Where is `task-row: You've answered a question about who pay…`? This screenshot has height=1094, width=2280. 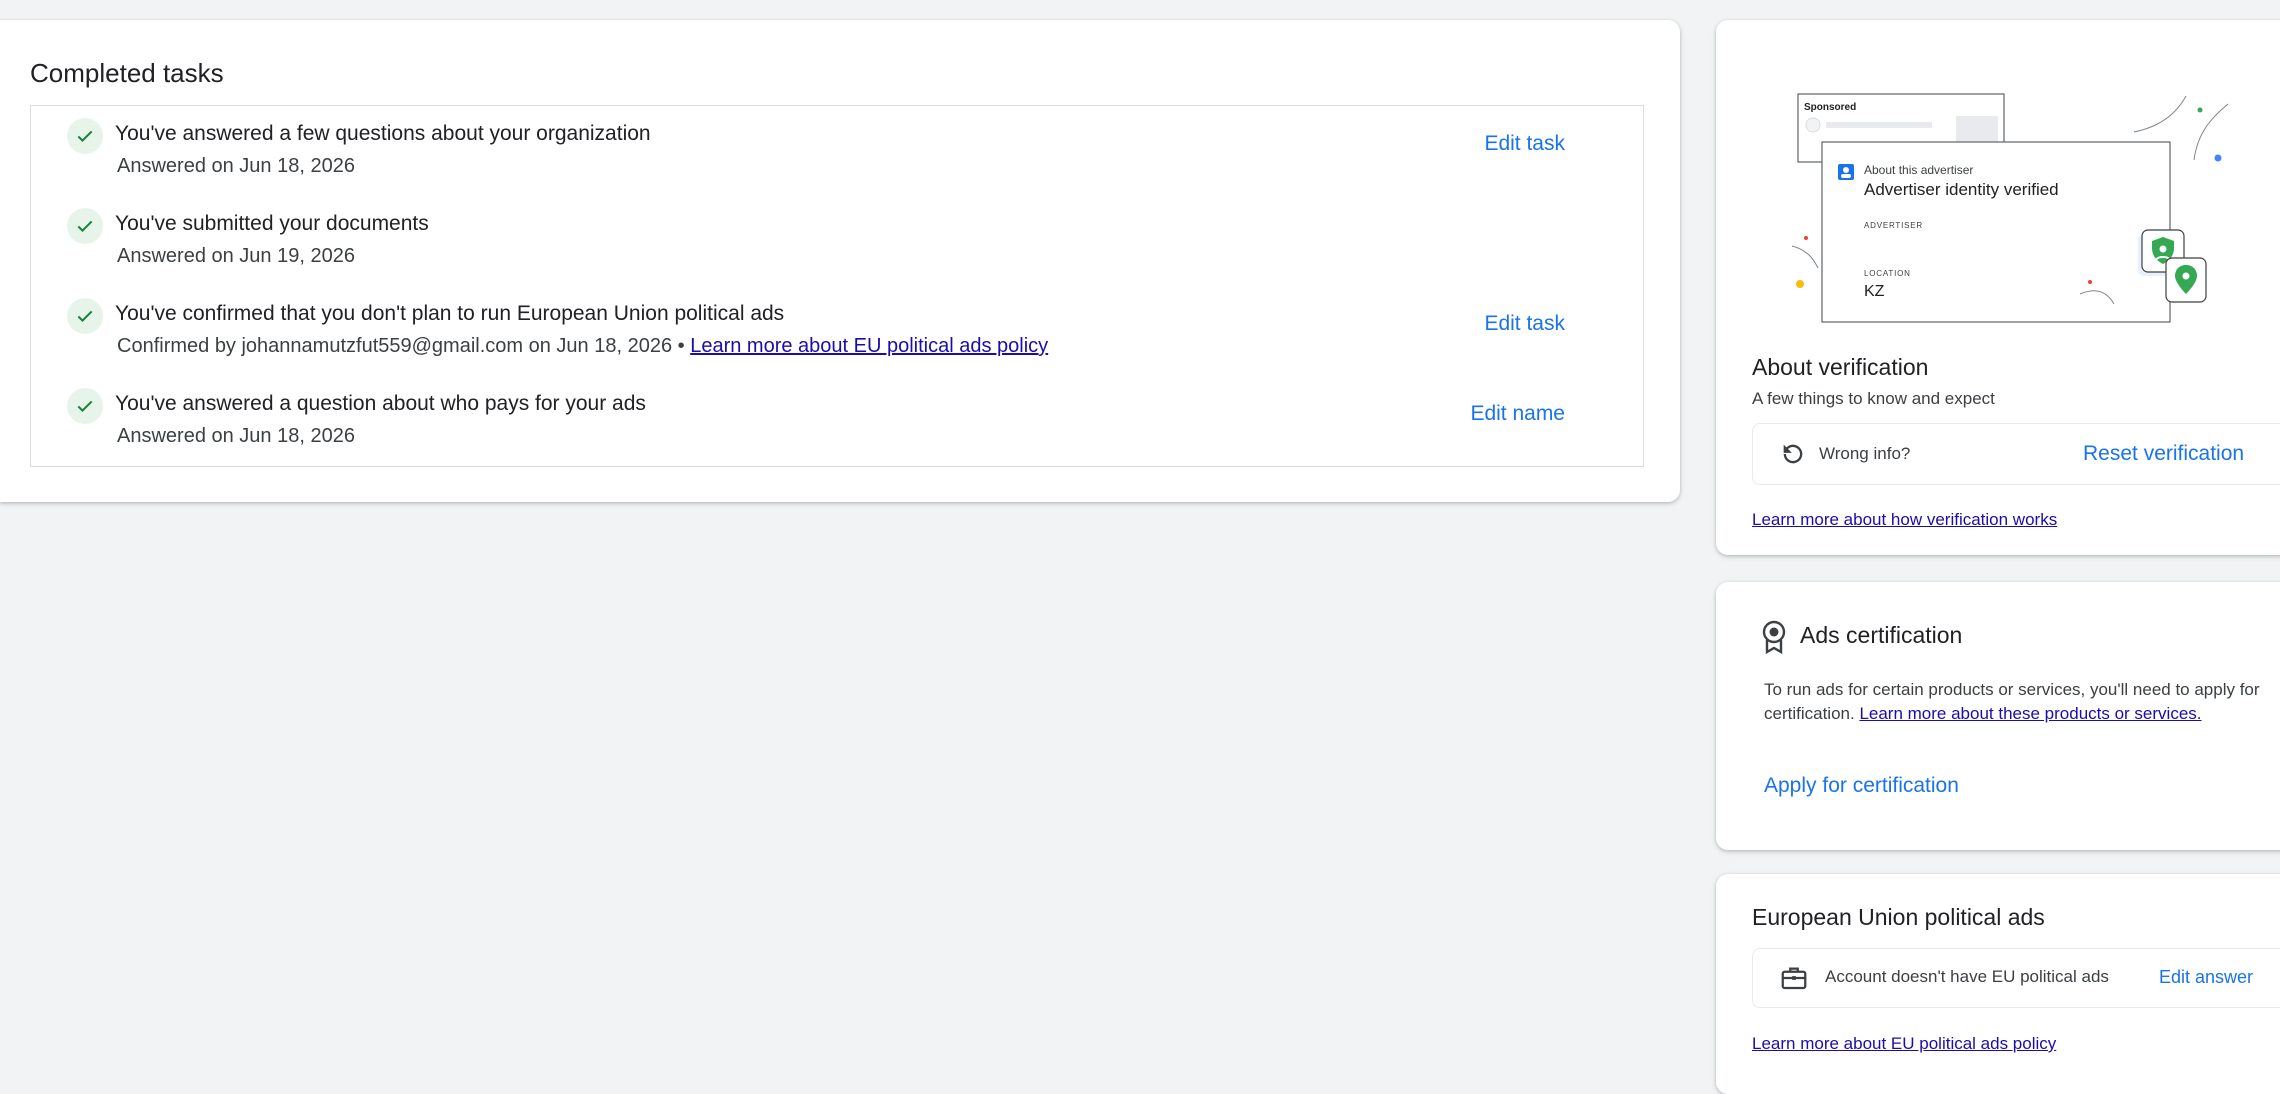 task-row: You've answered a question about who pay… is located at coordinates (837, 416).